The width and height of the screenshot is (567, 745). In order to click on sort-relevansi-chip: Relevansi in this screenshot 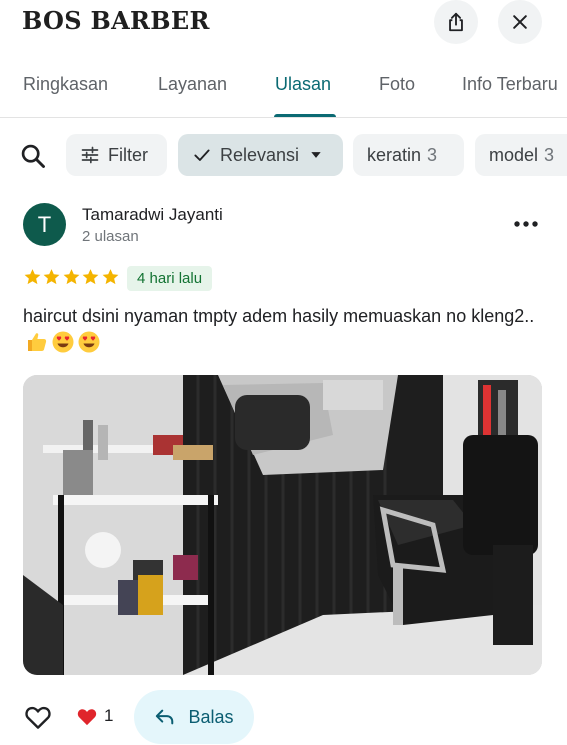, I will do `click(260, 155)`.